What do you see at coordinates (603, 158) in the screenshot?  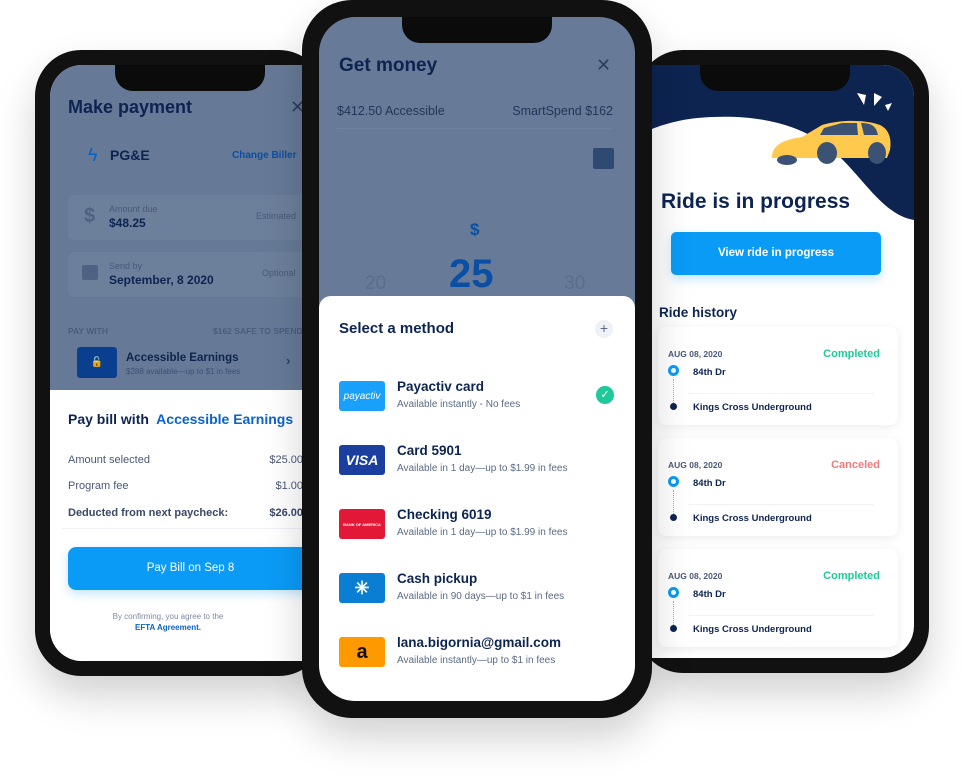 I see `keypad-icon` at bounding box center [603, 158].